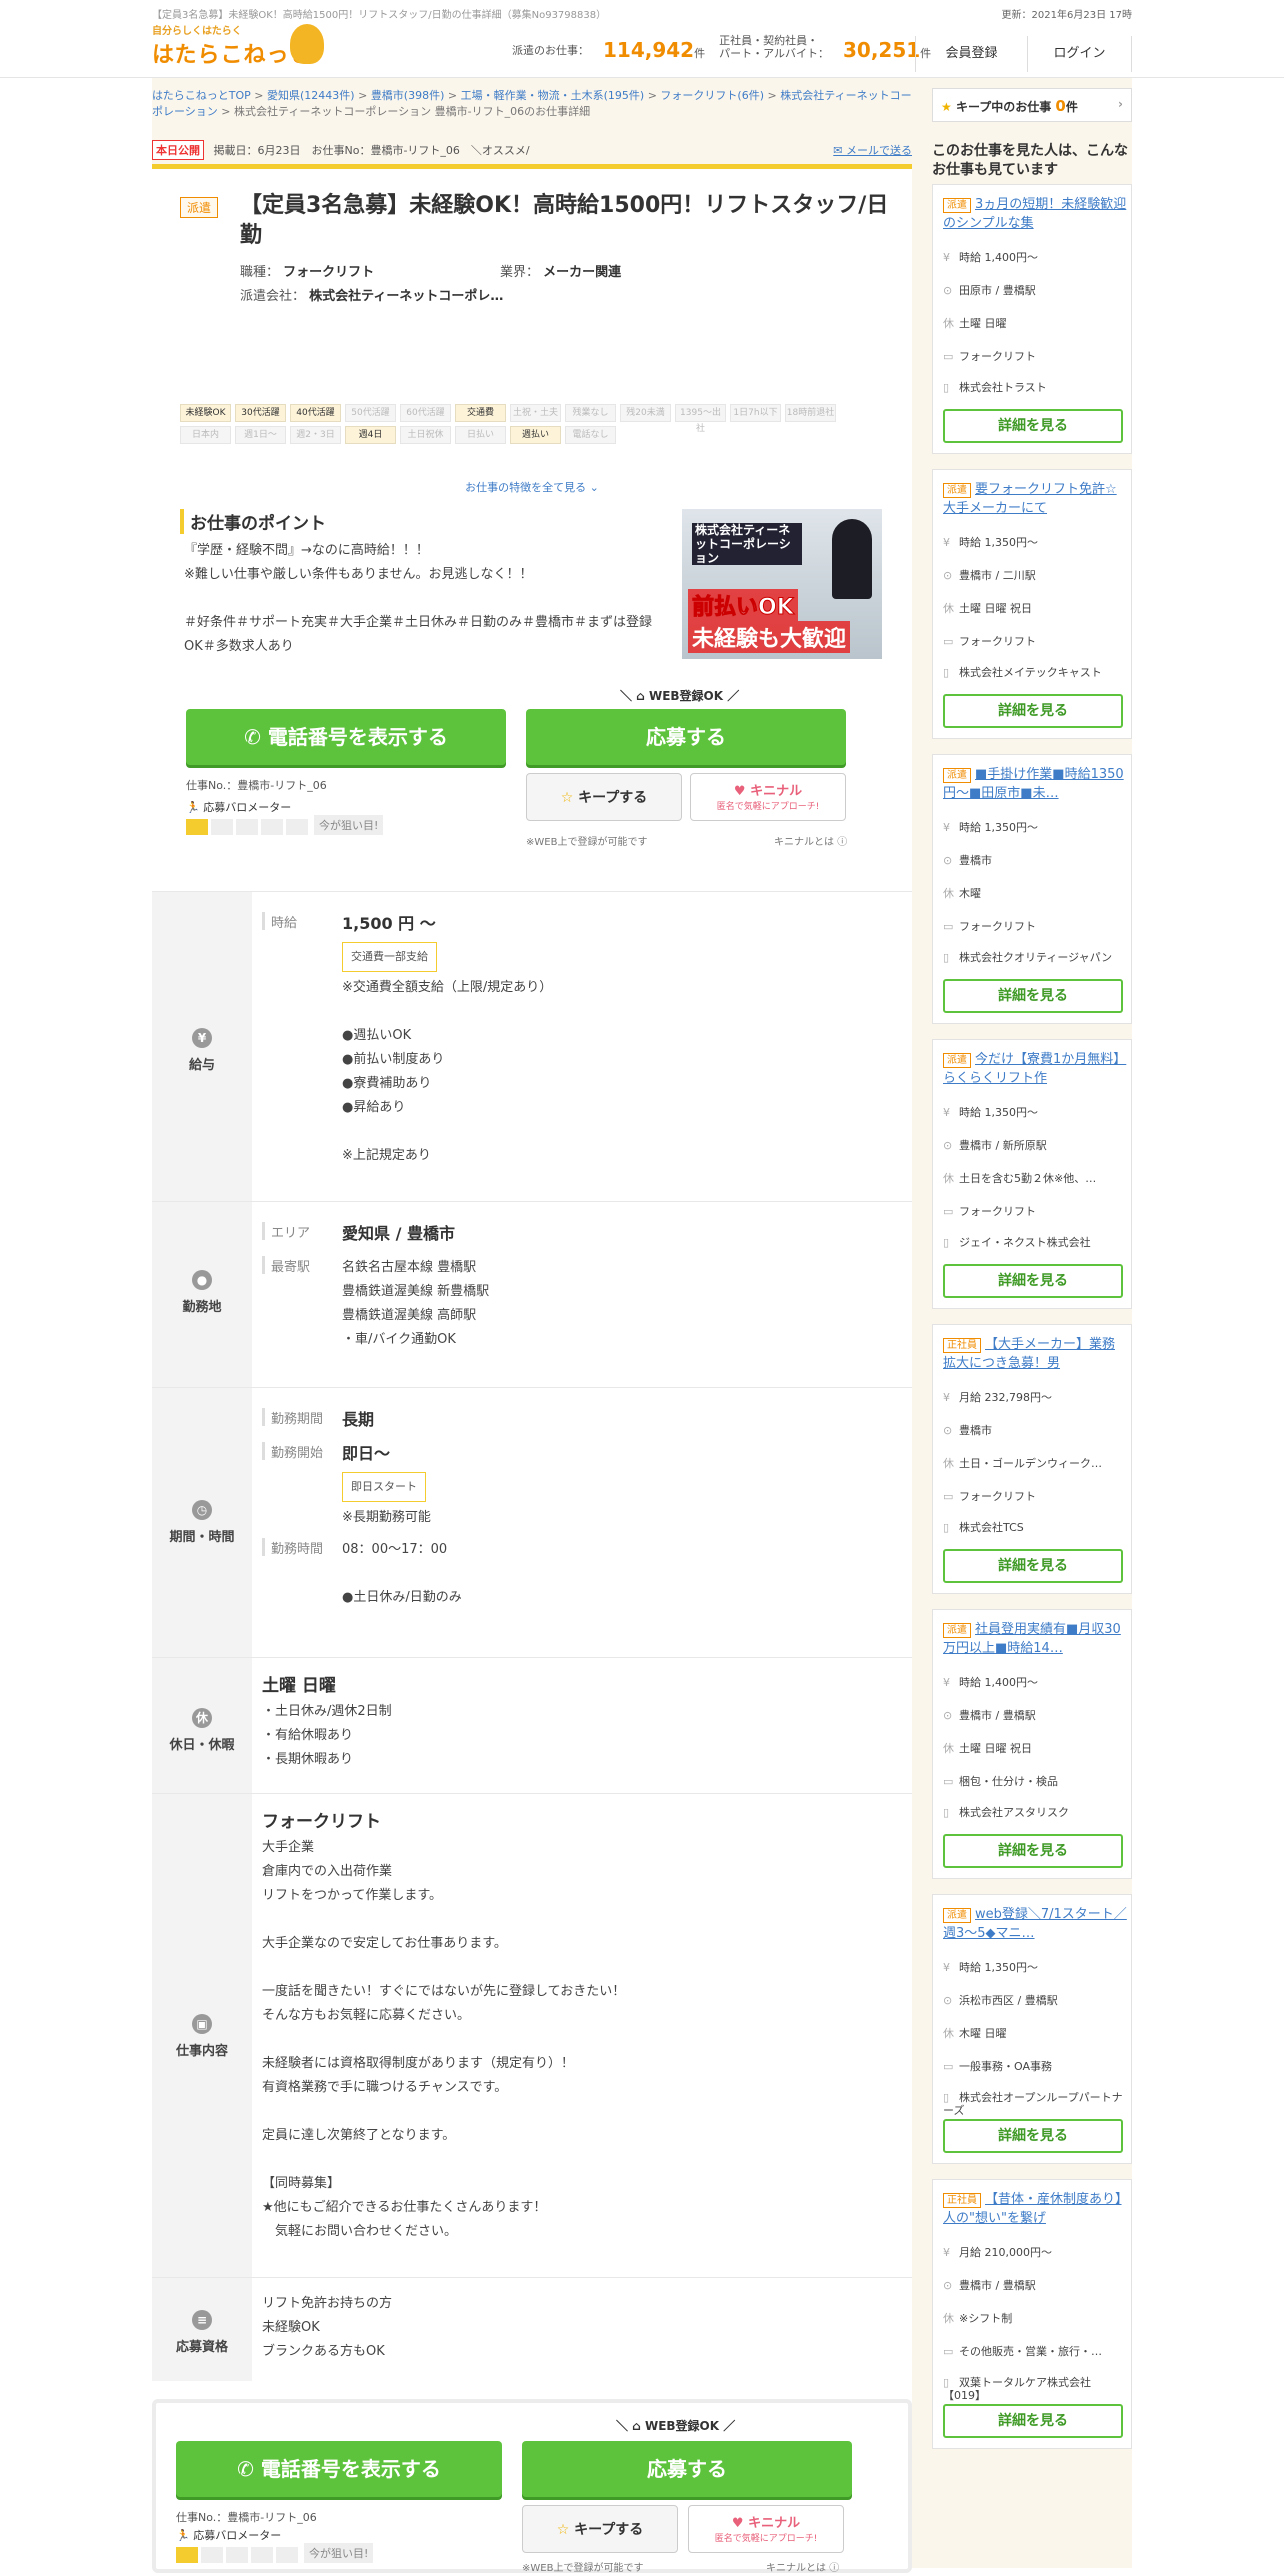 Image resolution: width=1284 pixels, height=2574 pixels. I want to click on feature-tag: 週4日, so click(370, 435).